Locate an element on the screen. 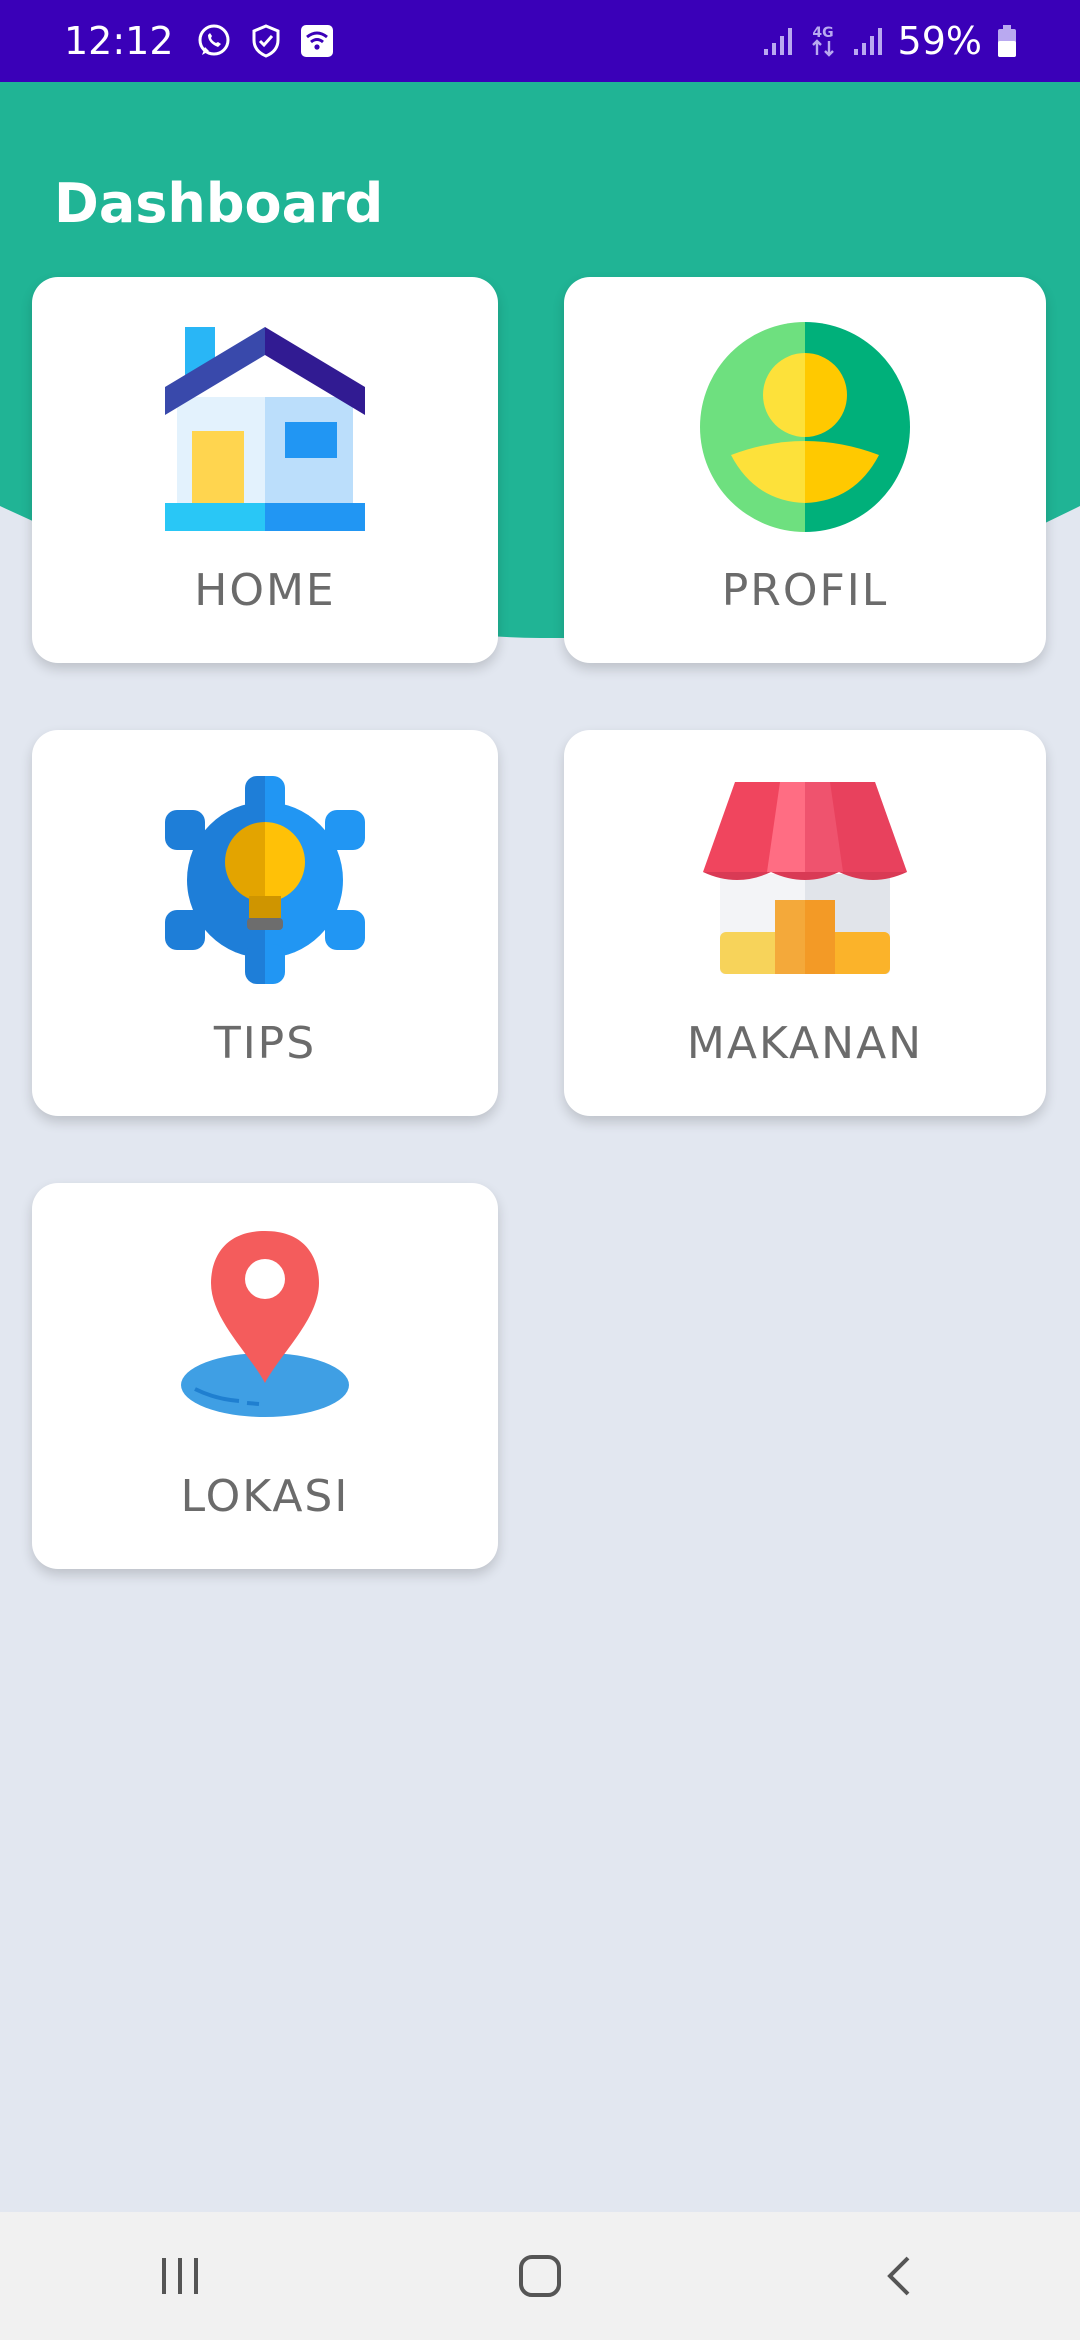  4g-icon: 4G is located at coordinates (823, 41).